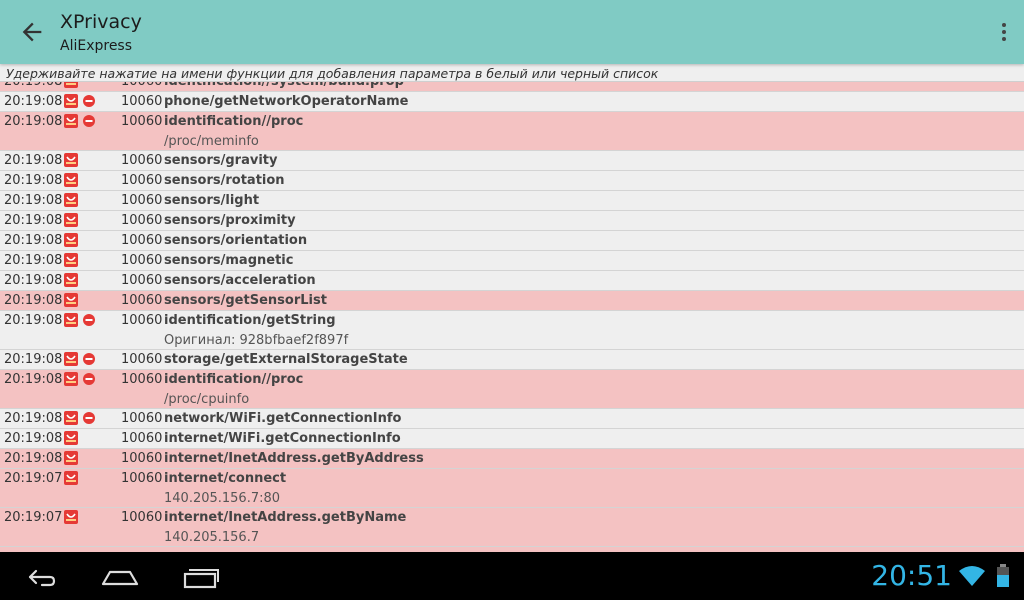 This screenshot has width=1024, height=600. What do you see at coordinates (512, 241) in the screenshot?
I see `log-row: 20:19:08 10060 sensors/orientation` at bounding box center [512, 241].